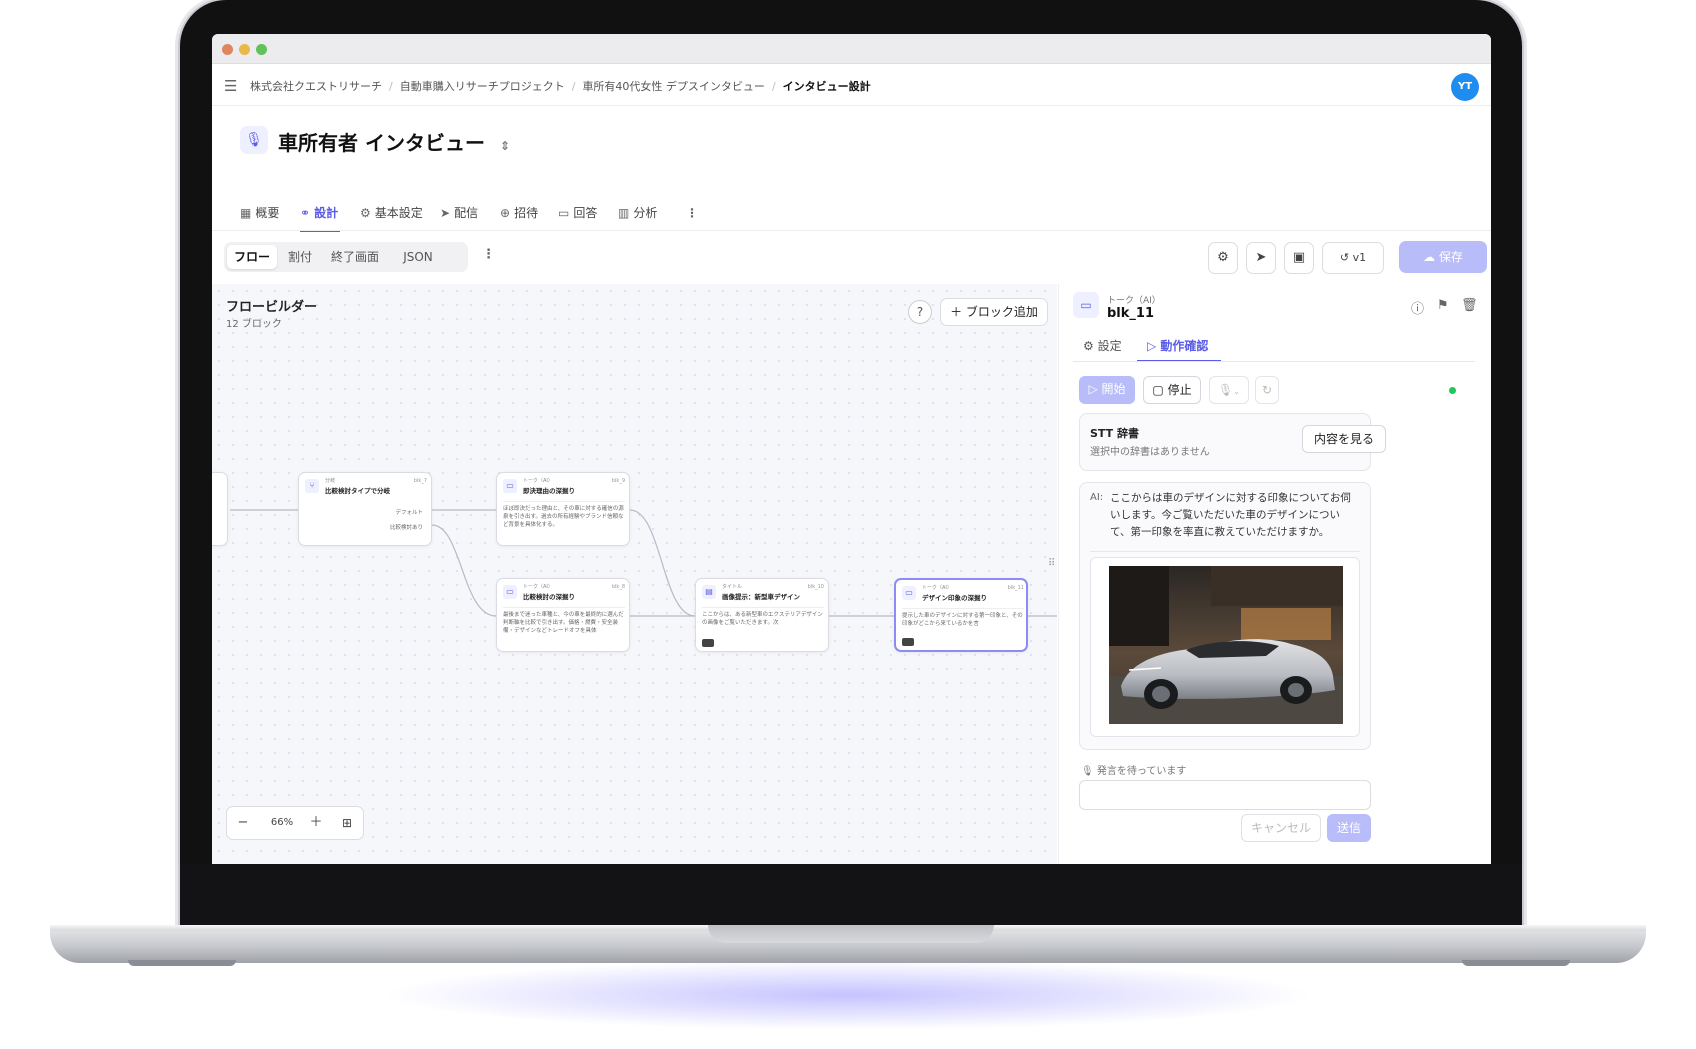  Describe the element at coordinates (259, 216) in the screenshot. I see `tab-overview: ▦ 概要` at that location.